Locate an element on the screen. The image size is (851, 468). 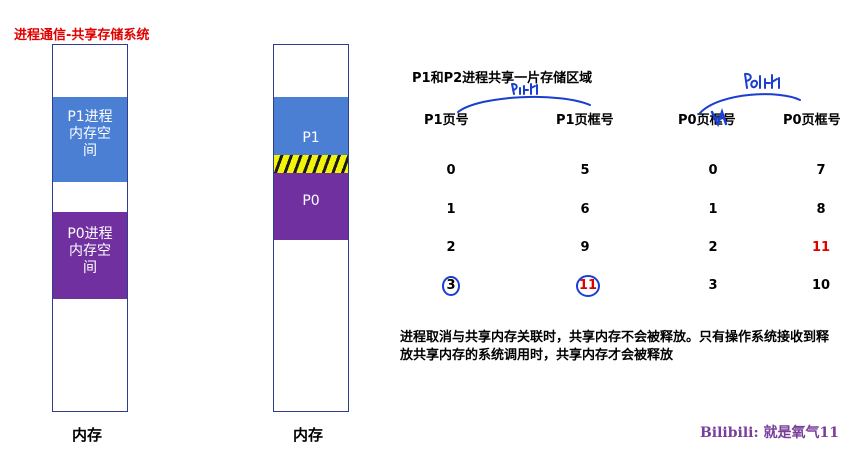
pen-scribble-p0 is located at coordinates (762, 80).